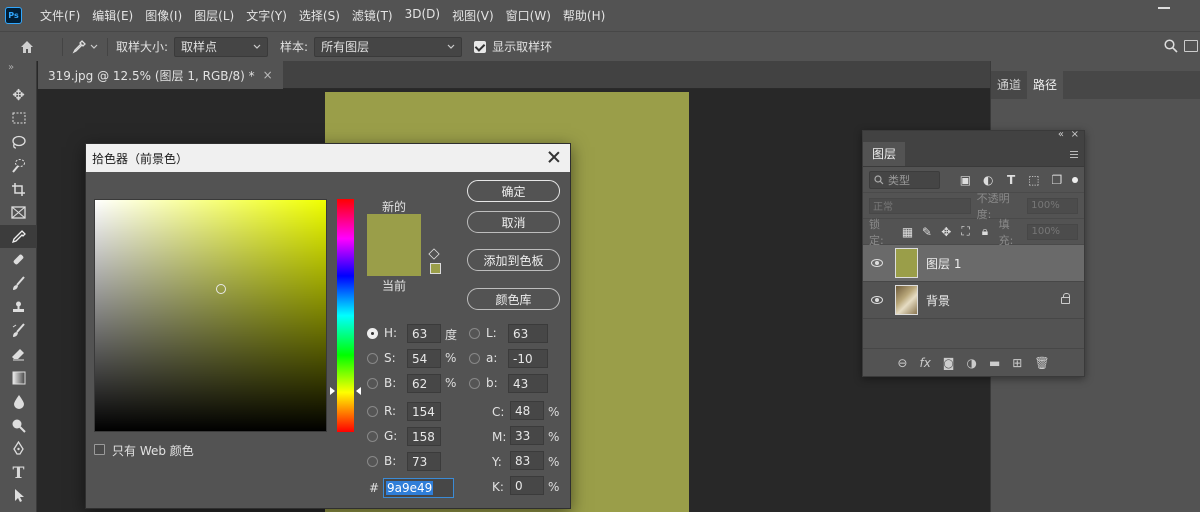  What do you see at coordinates (474, 383) in the screenshot?
I see `radio-lab-b` at bounding box center [474, 383].